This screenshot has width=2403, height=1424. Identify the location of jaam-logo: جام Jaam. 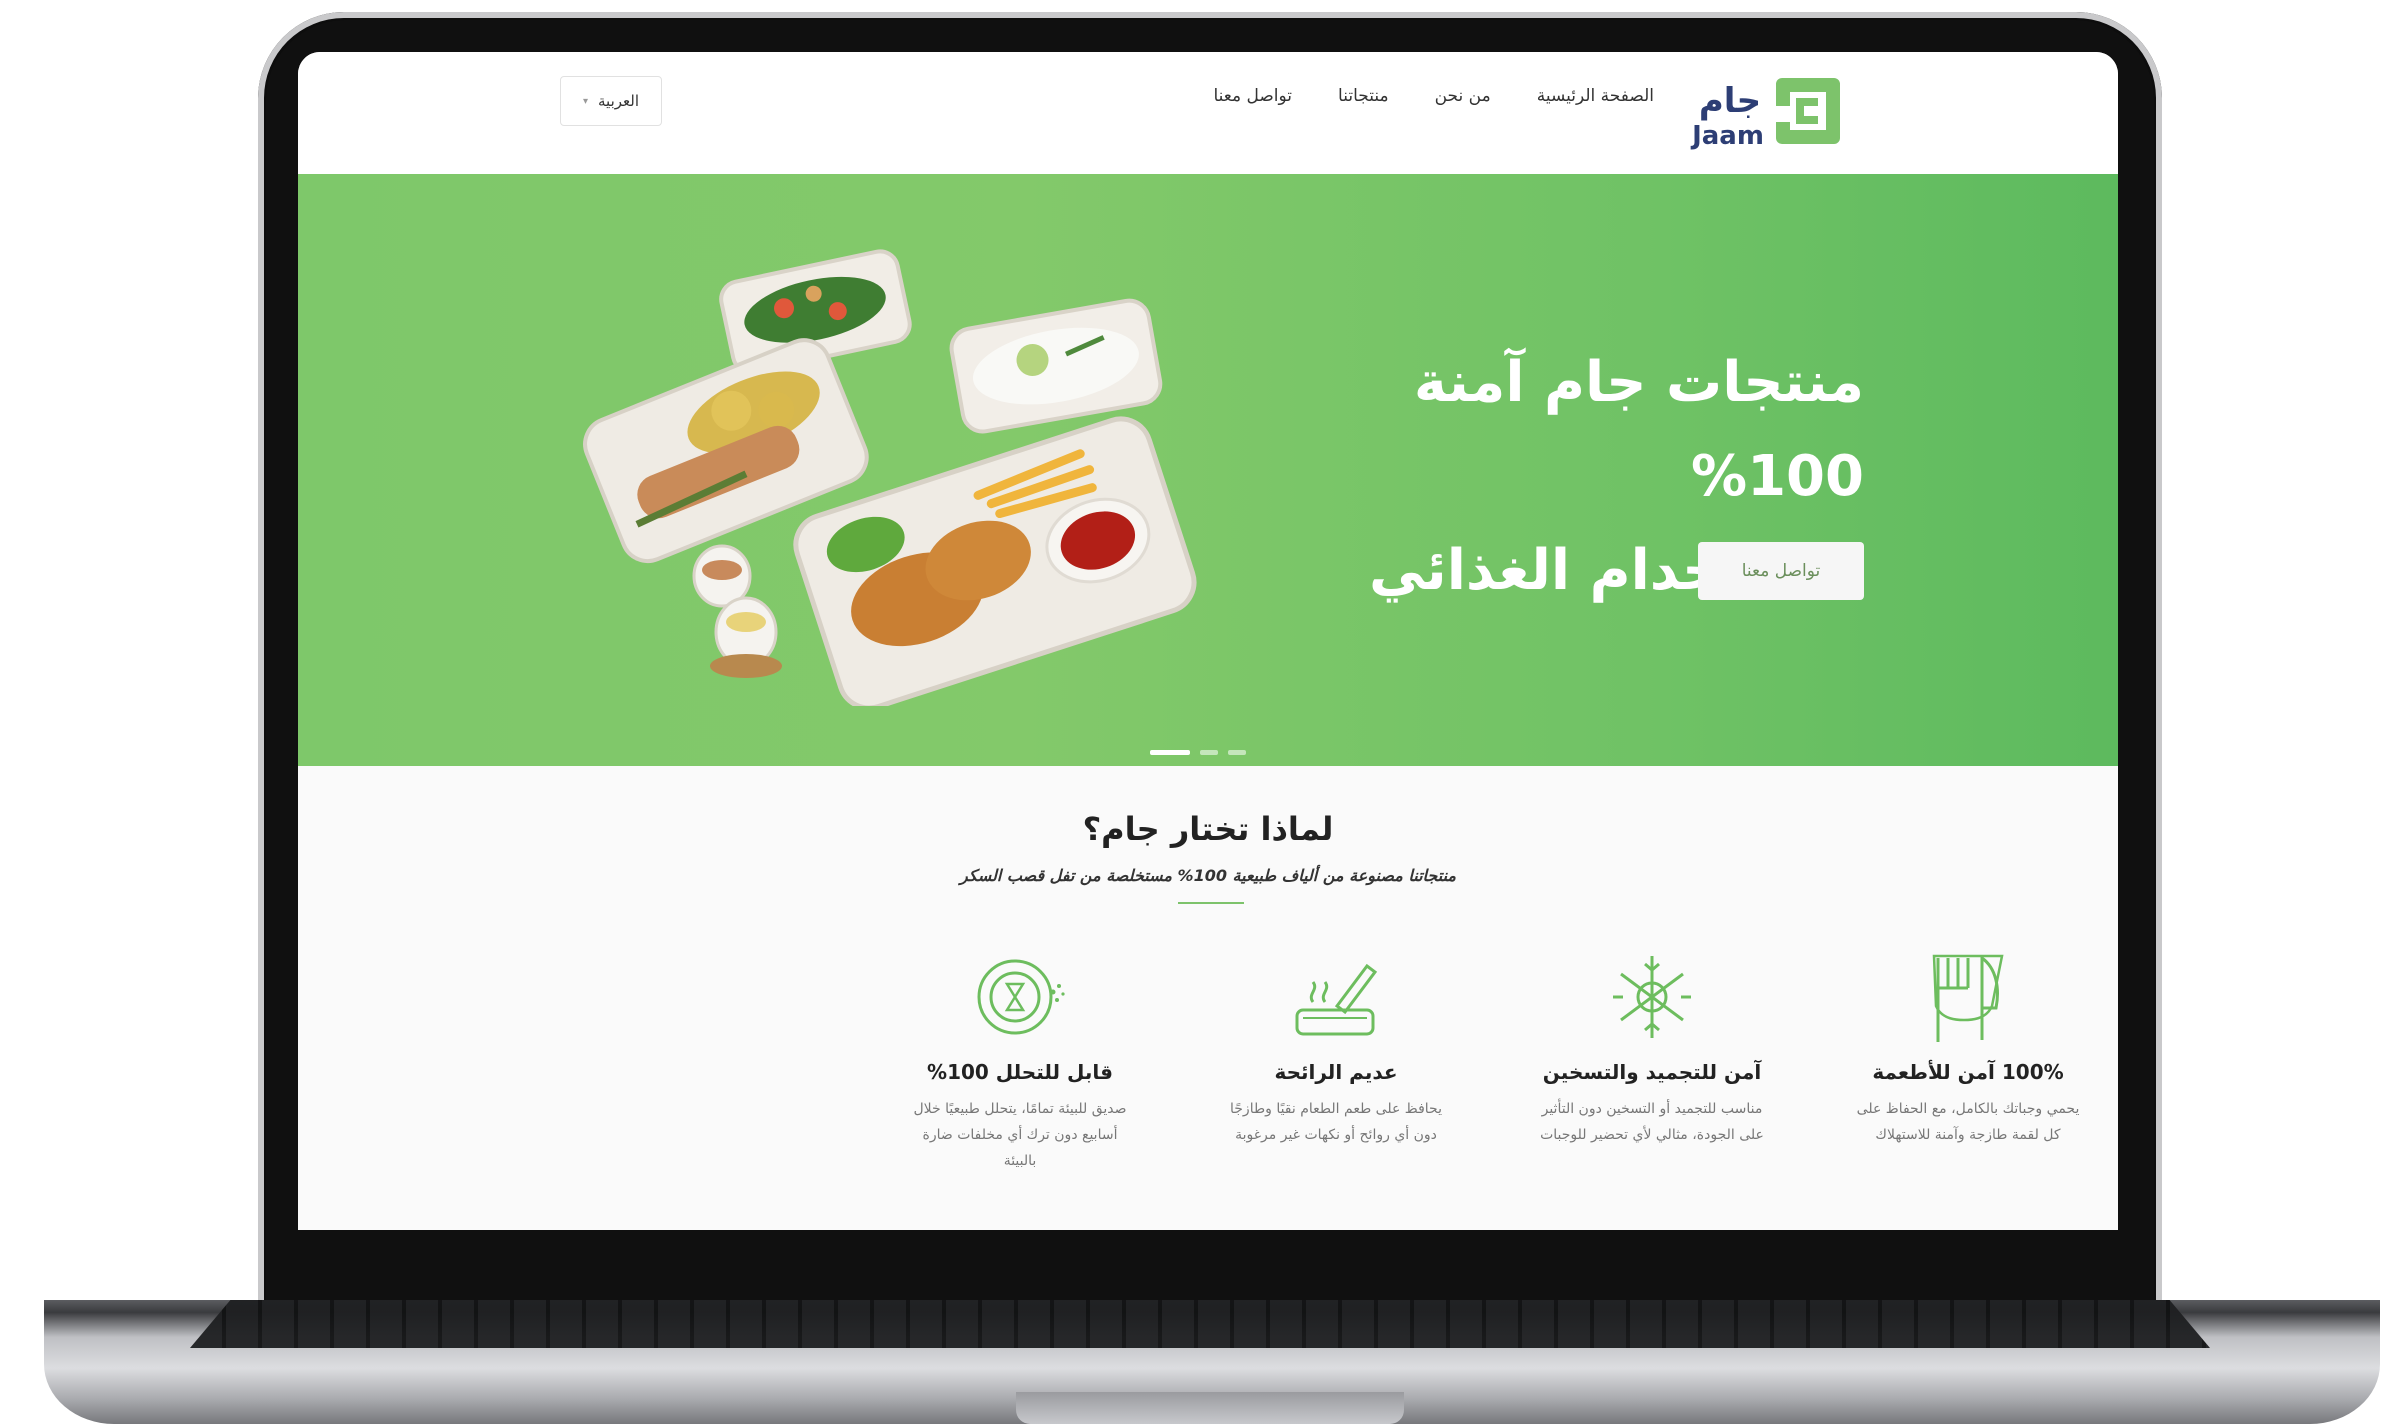
(1764, 110).